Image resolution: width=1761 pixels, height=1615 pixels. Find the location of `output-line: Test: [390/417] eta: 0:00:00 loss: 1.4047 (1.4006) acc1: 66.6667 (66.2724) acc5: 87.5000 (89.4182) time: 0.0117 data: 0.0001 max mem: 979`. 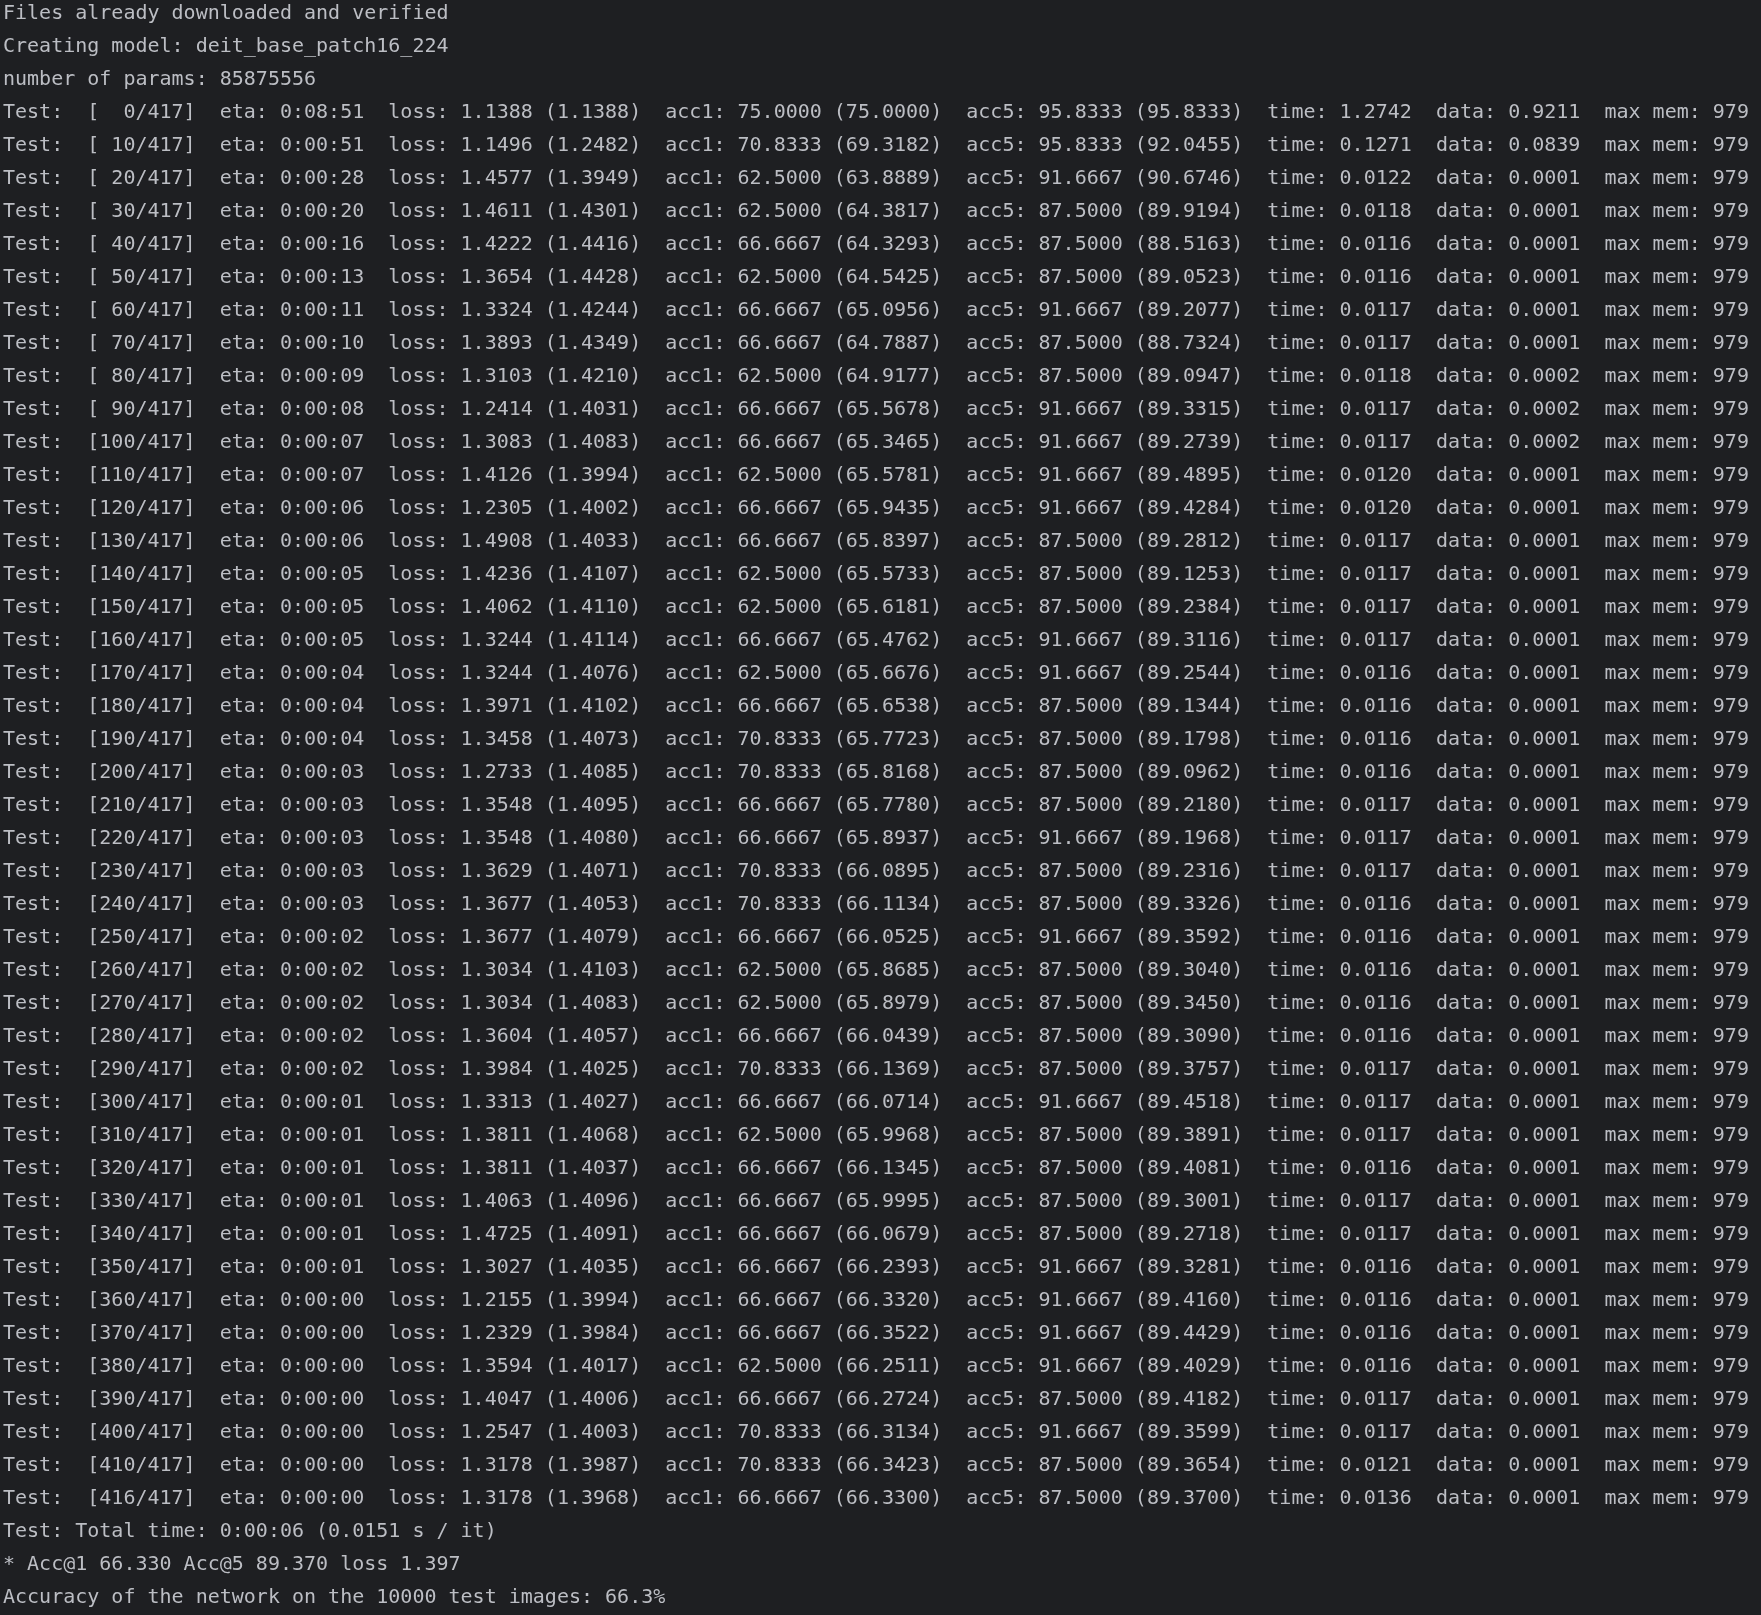

output-line: Test: [390/417] eta: 0:00:00 loss: 1.4047 (1.4006) acc1: 66.6667 (66.2724) acc5: 87.5000 (89.4182) time: 0.0117 data: 0.0001 max mem: 979 is located at coordinates (876, 1398).